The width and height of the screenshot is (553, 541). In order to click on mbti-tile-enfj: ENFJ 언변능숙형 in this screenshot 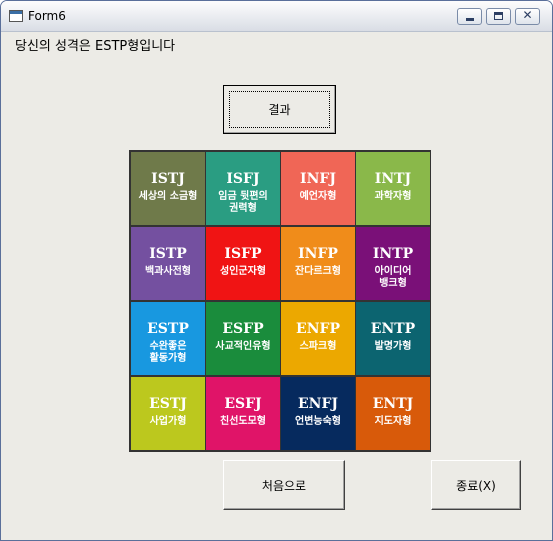, I will do `click(318, 413)`.